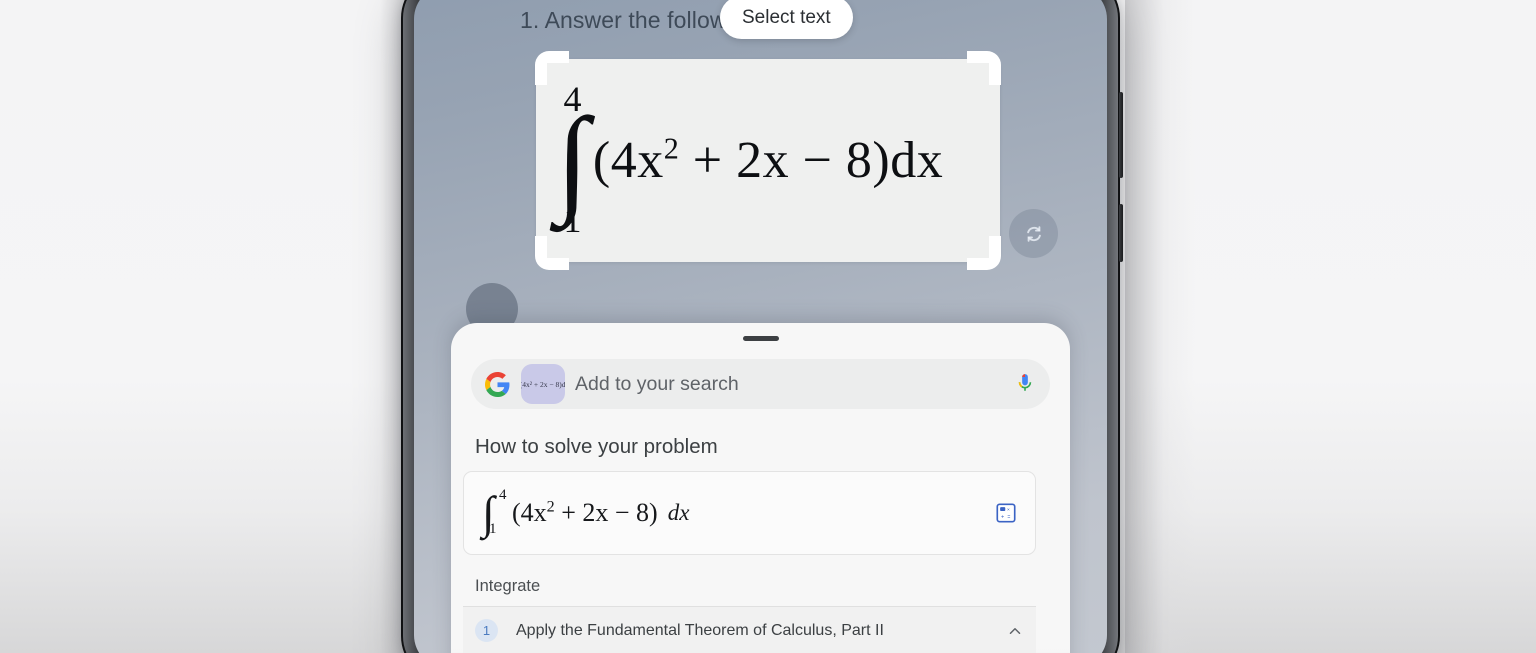 The height and width of the screenshot is (653, 1536). I want to click on problem-lower-limit: 1, so click(493, 529).